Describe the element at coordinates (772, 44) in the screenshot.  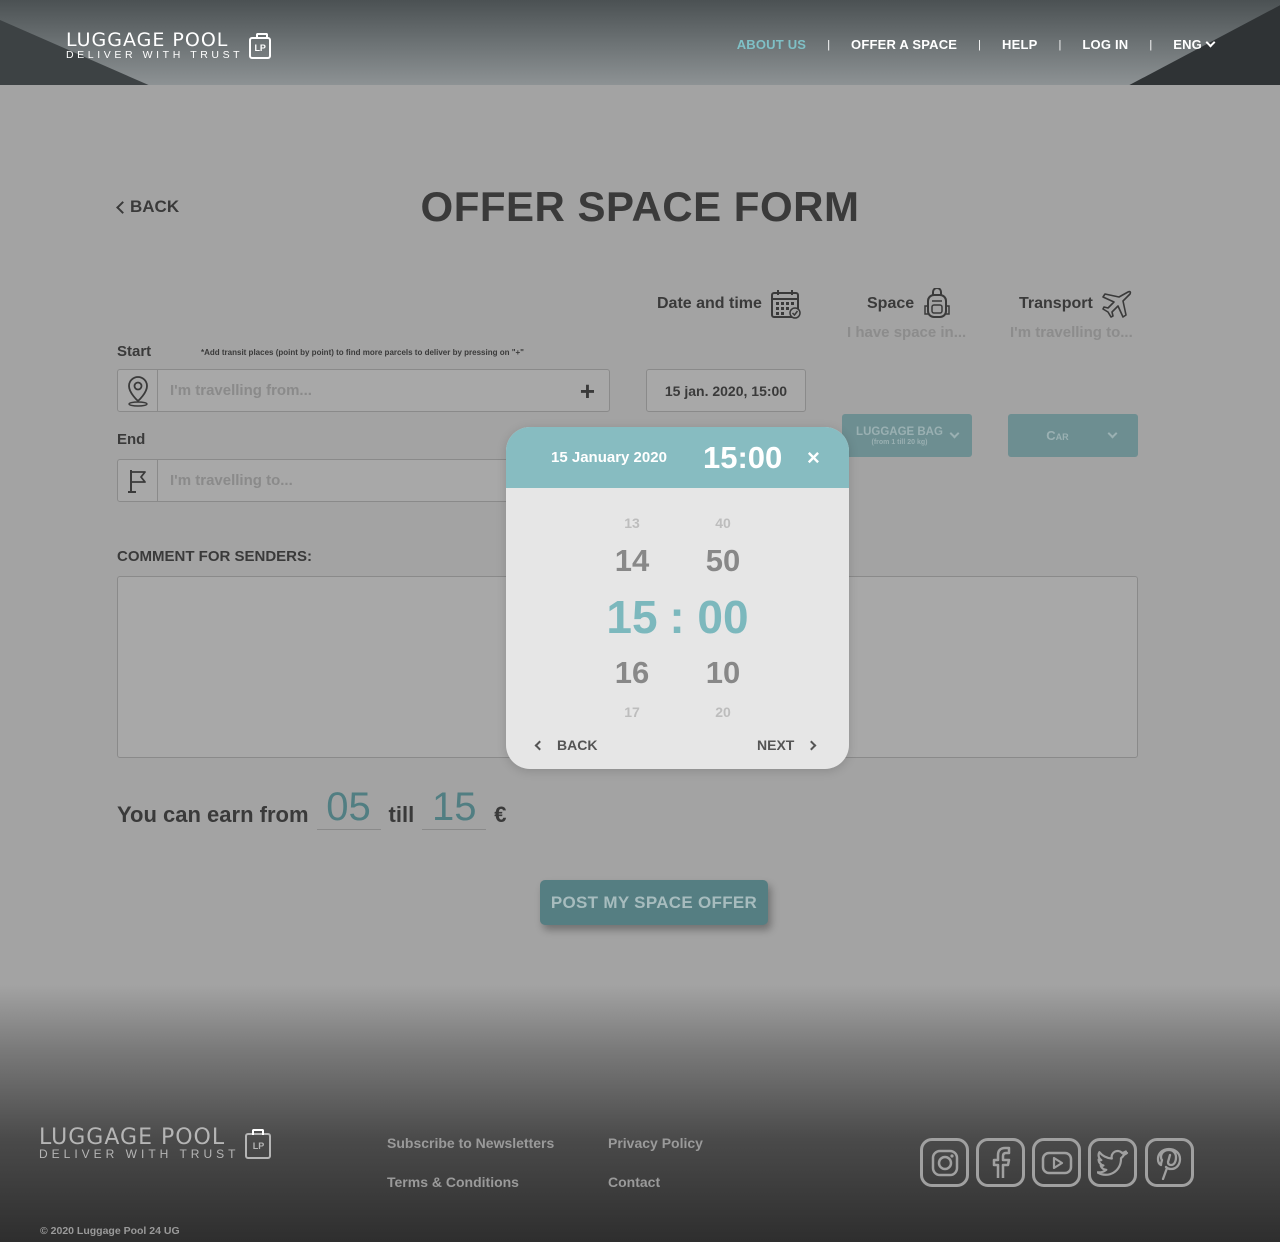
I see `nav-about-us: ABOUT US` at that location.